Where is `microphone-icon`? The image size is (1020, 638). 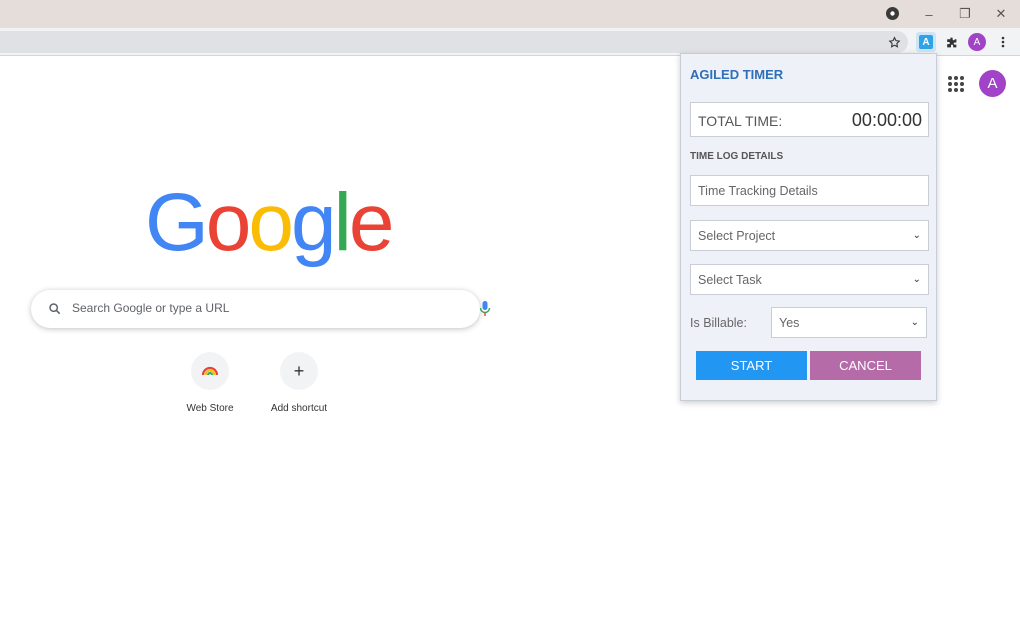 microphone-icon is located at coordinates (485, 309).